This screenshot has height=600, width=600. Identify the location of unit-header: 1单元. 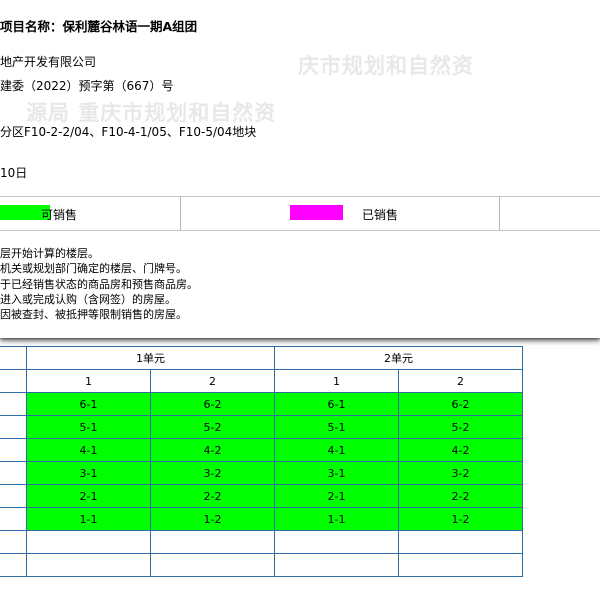
(150, 358).